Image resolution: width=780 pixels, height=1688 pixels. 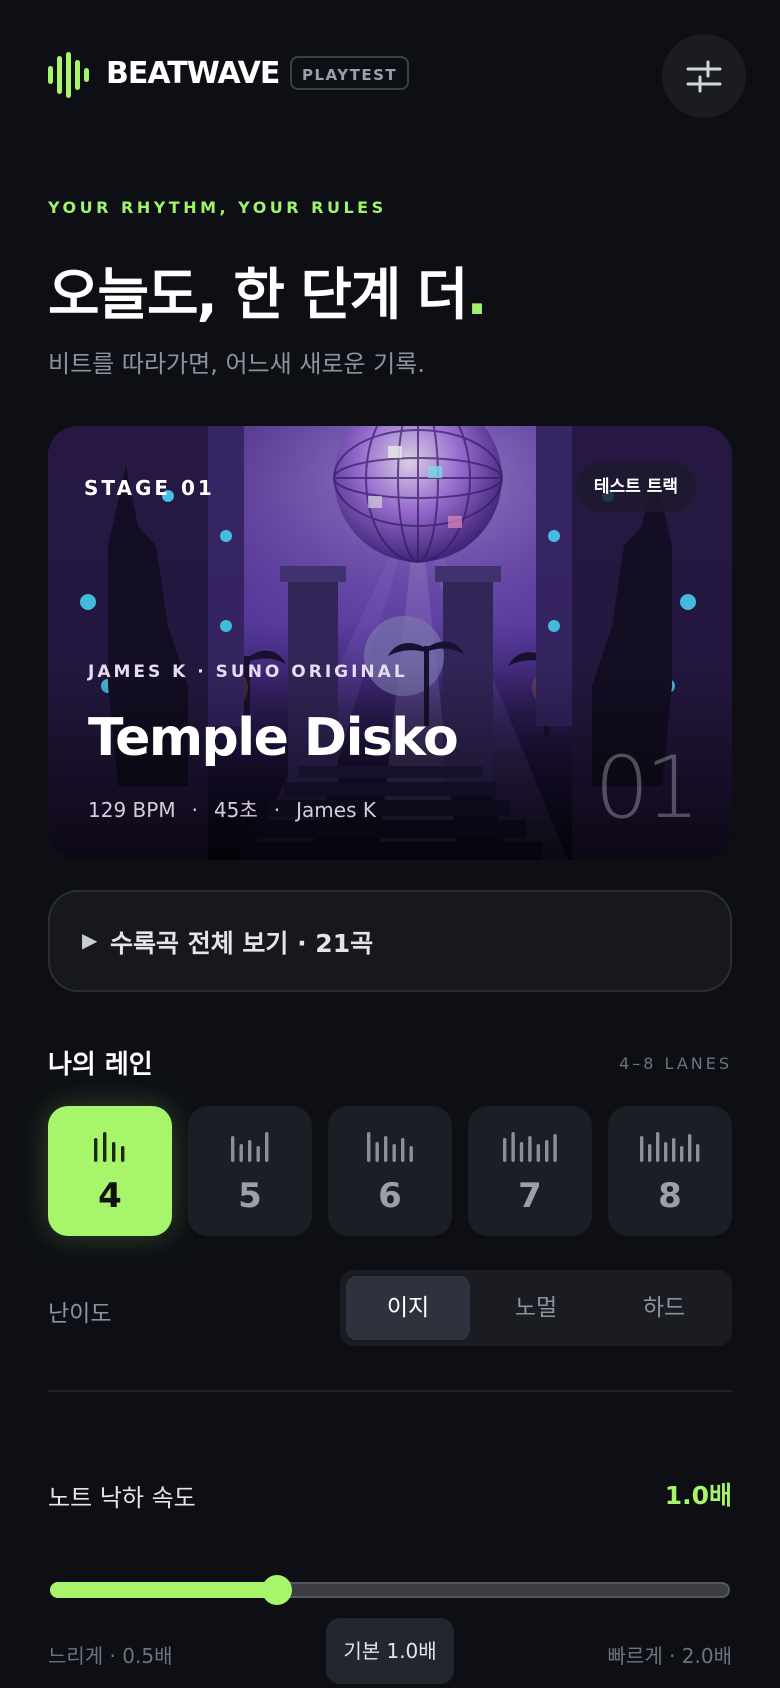 What do you see at coordinates (635, 487) in the screenshot?
I see `test-track-badge: 테스트 트랙` at bounding box center [635, 487].